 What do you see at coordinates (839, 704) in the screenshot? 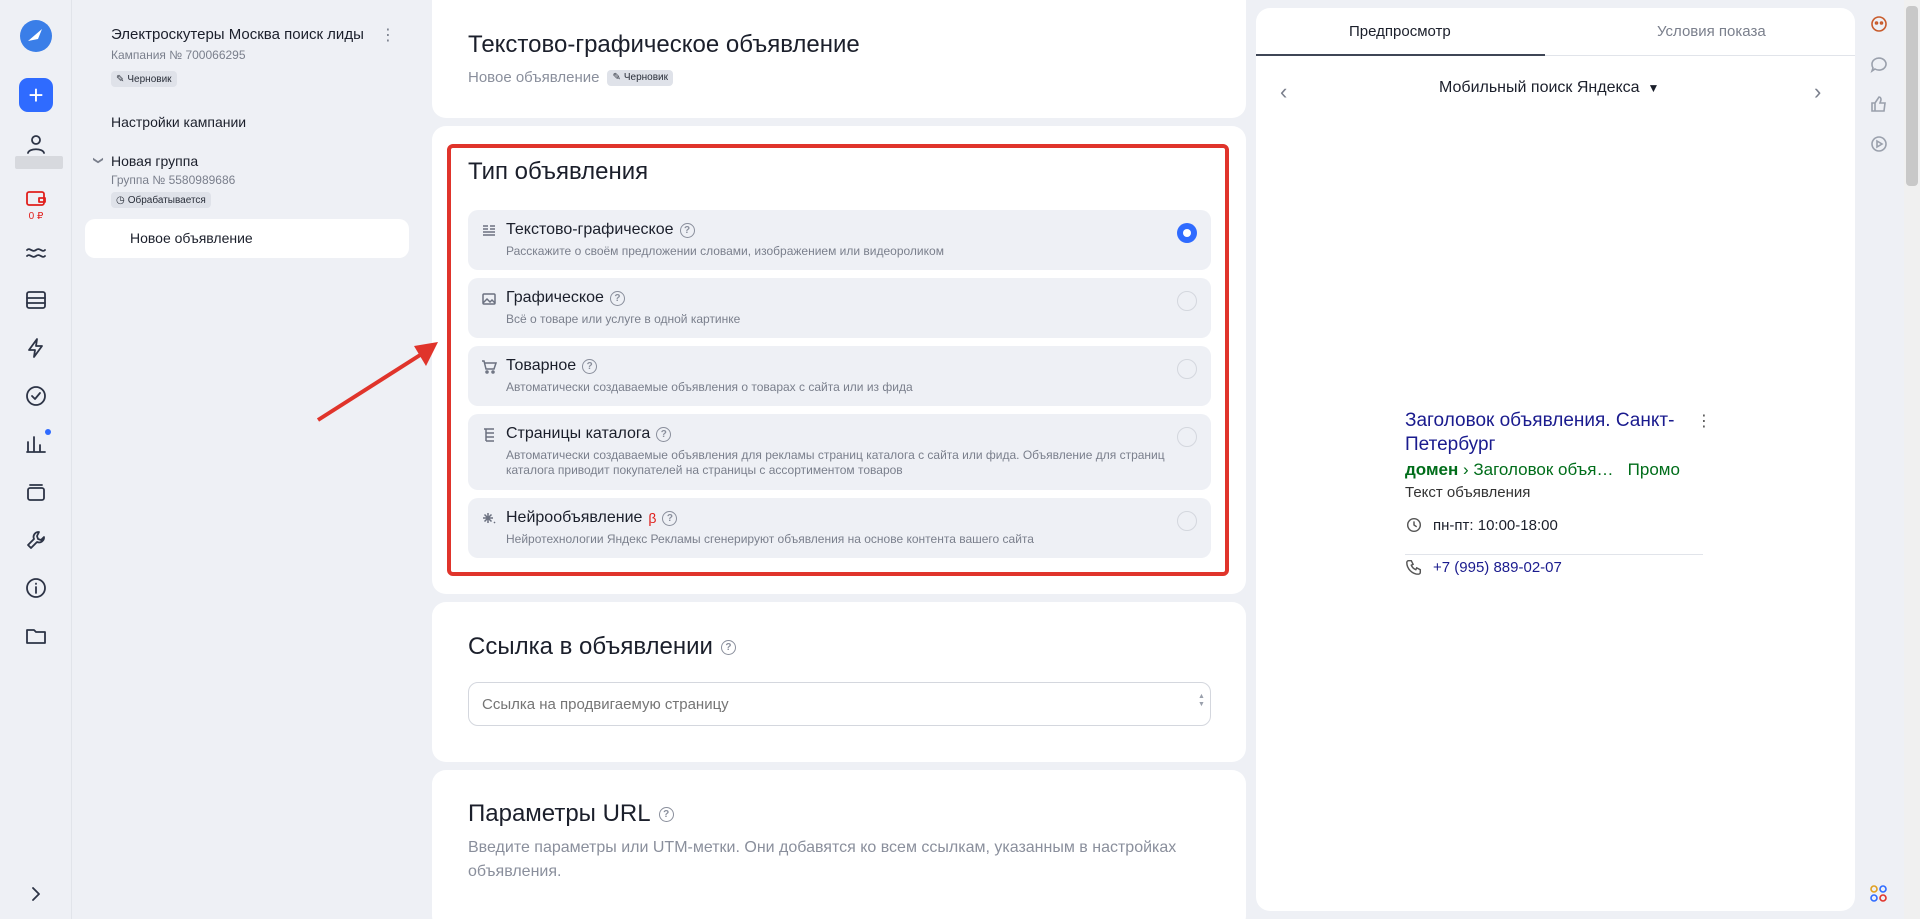
I see `url-input` at bounding box center [839, 704].